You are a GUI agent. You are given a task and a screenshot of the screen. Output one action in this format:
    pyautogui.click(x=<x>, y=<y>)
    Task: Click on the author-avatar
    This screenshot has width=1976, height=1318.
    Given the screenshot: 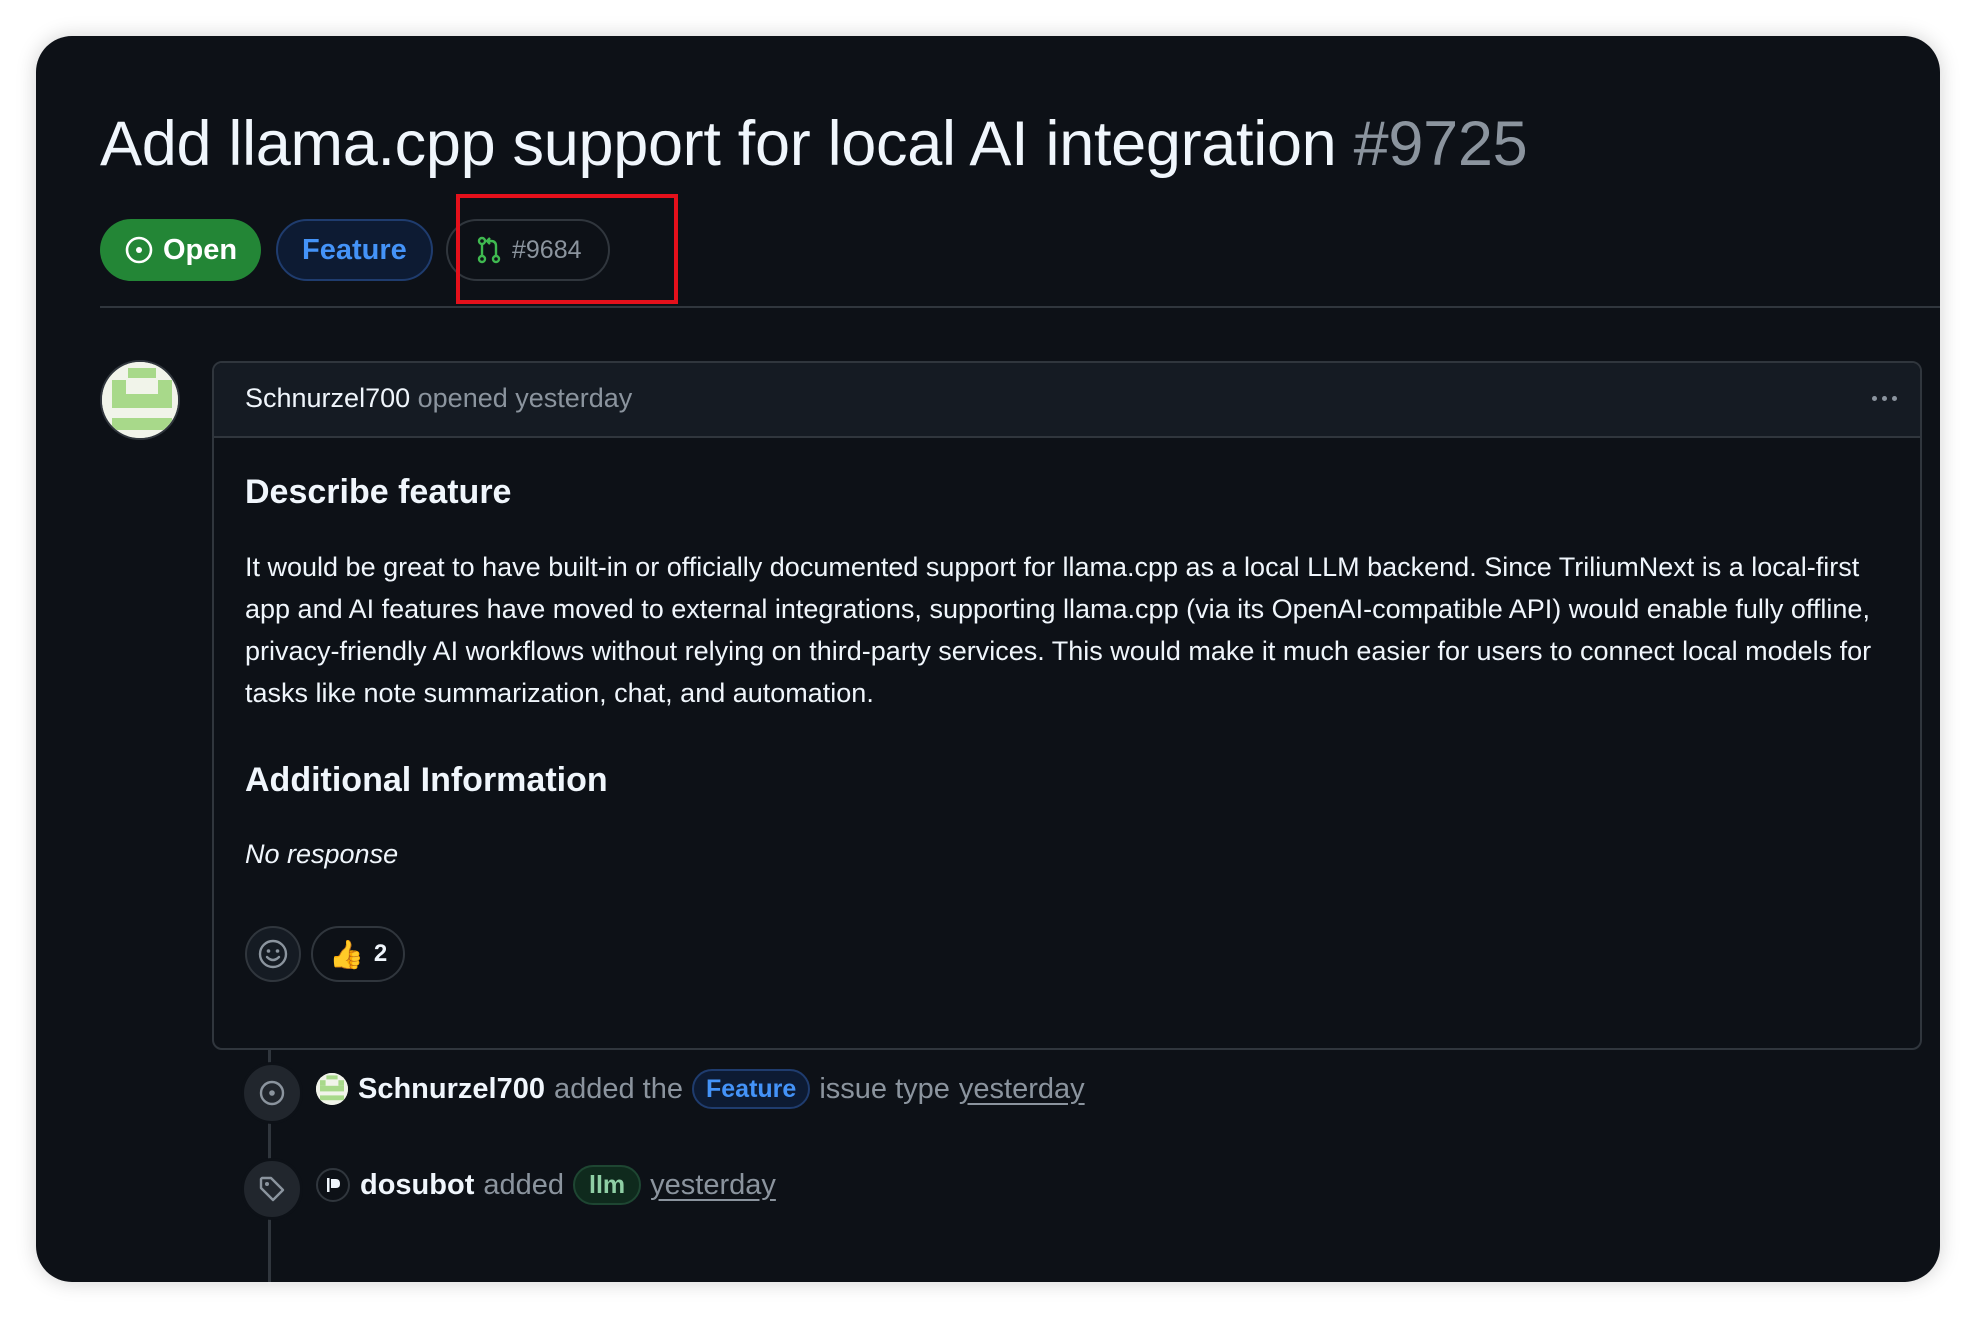 What is the action you would take?
    pyautogui.click(x=140, y=400)
    